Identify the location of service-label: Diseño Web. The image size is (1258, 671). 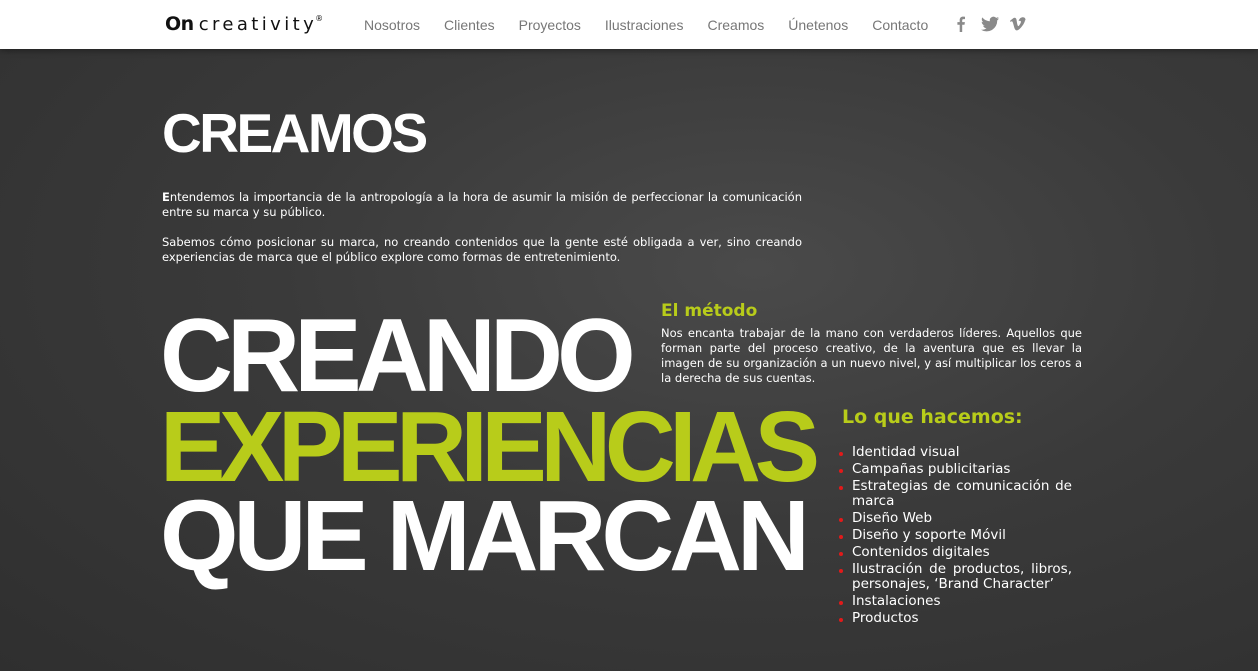
(892, 518).